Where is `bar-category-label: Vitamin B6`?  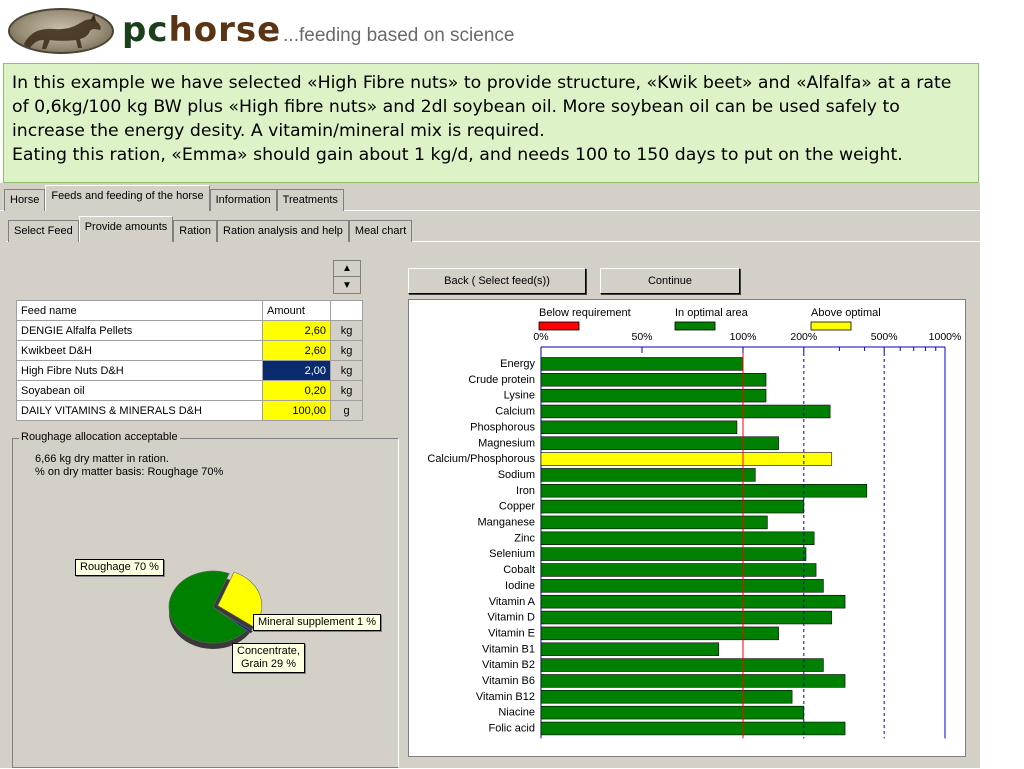
bar-category-label: Vitamin B6 is located at coordinates (508, 681).